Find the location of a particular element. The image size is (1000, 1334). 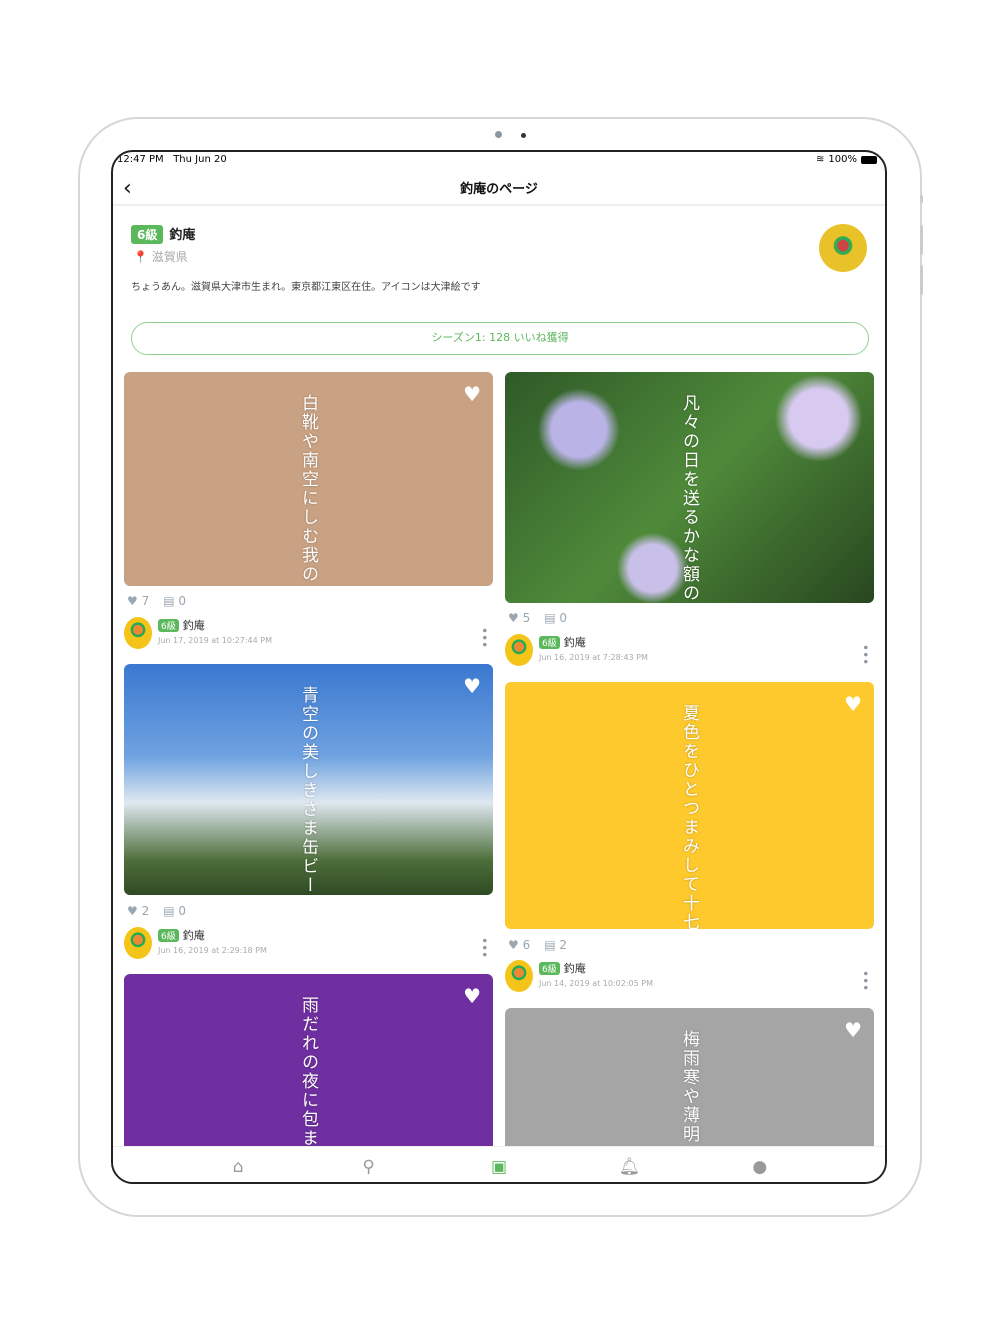

camera-dot is located at coordinates (498, 134).